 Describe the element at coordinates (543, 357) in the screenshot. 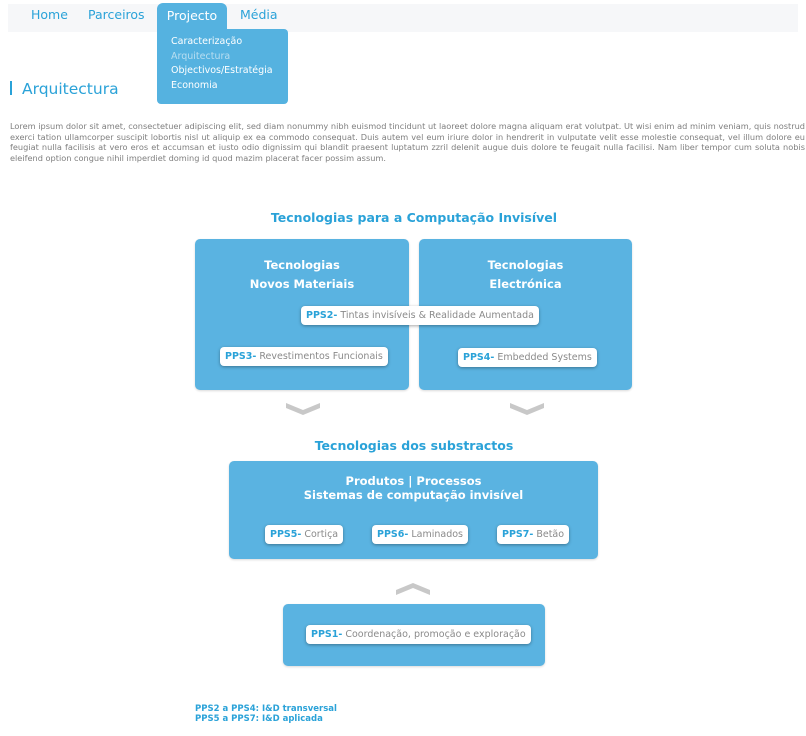

I see `pps4-text: Embedded Systems` at that location.